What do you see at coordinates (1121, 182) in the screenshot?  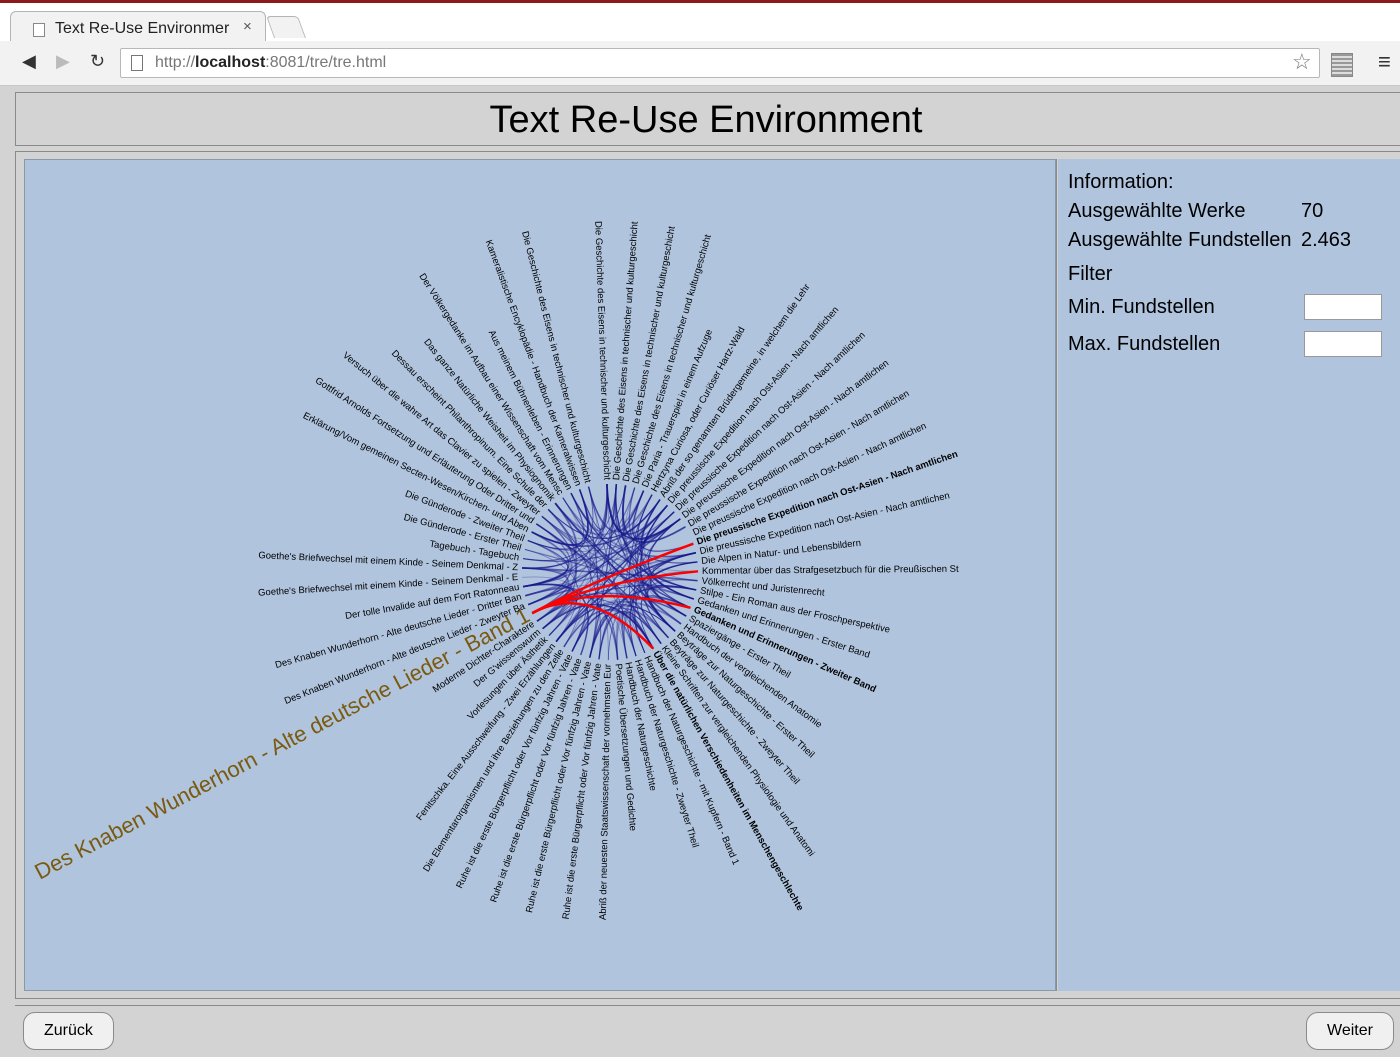 I see `info-heading: Information:` at bounding box center [1121, 182].